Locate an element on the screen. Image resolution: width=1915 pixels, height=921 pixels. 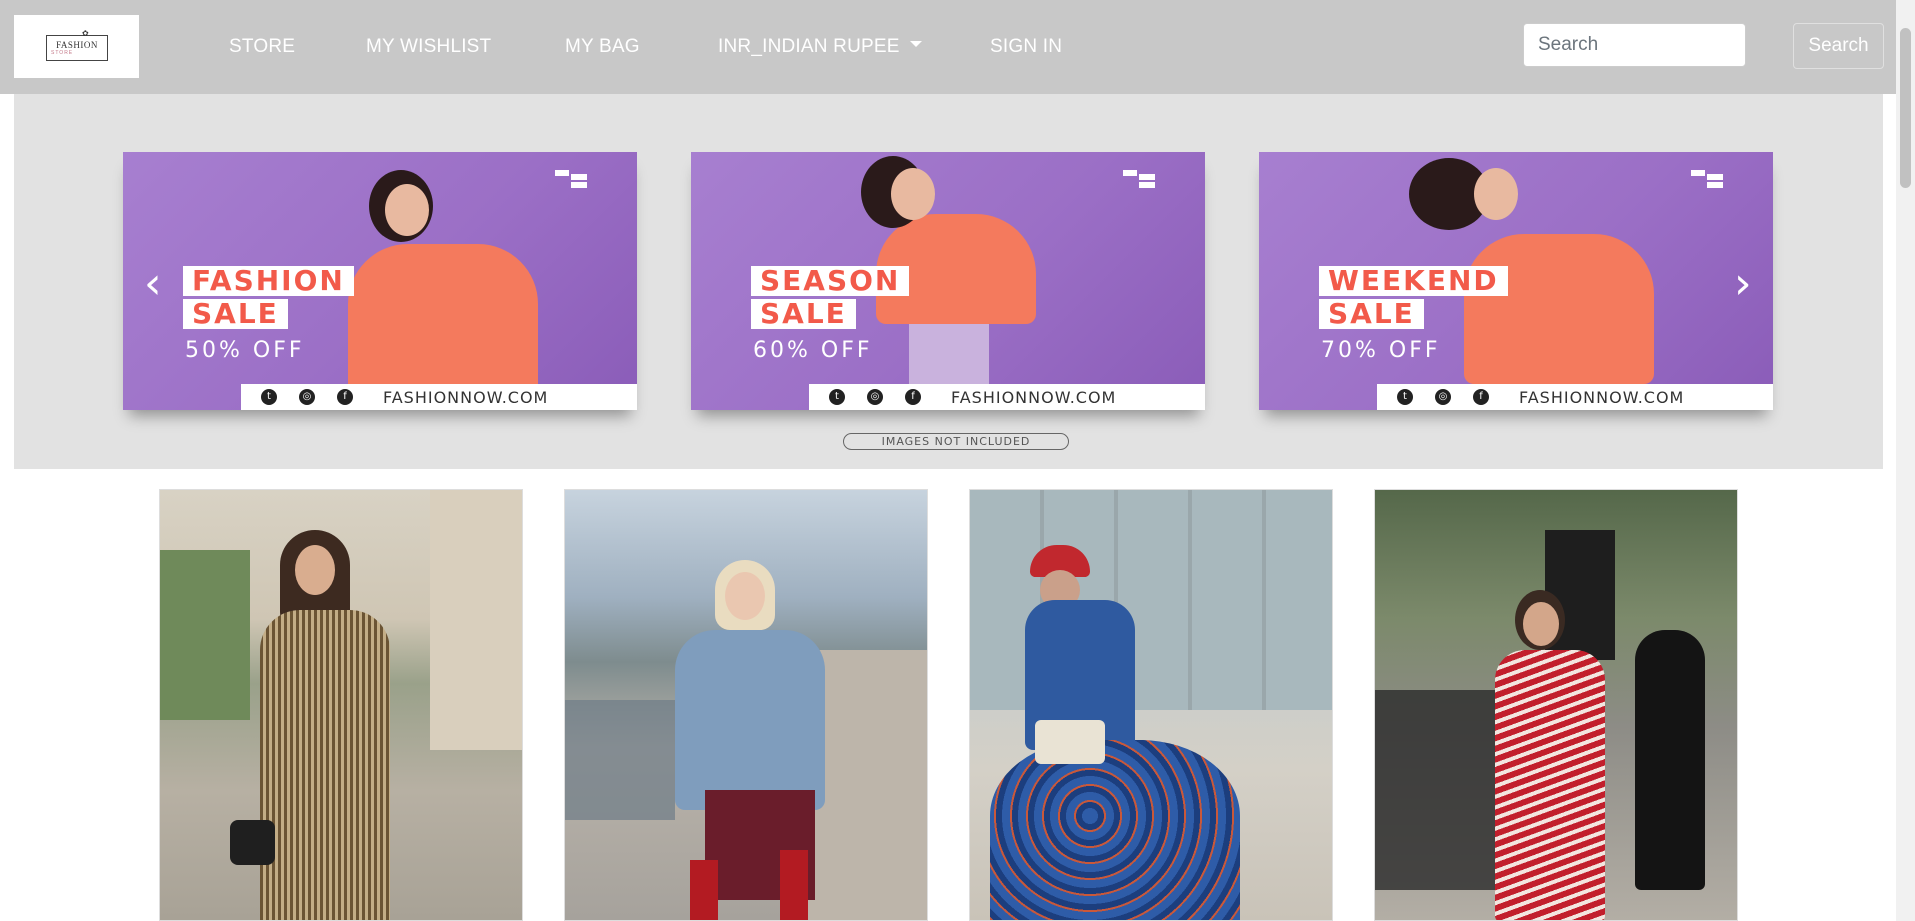
logo-ornament-icon: ✿ is located at coordinates (85, 33).